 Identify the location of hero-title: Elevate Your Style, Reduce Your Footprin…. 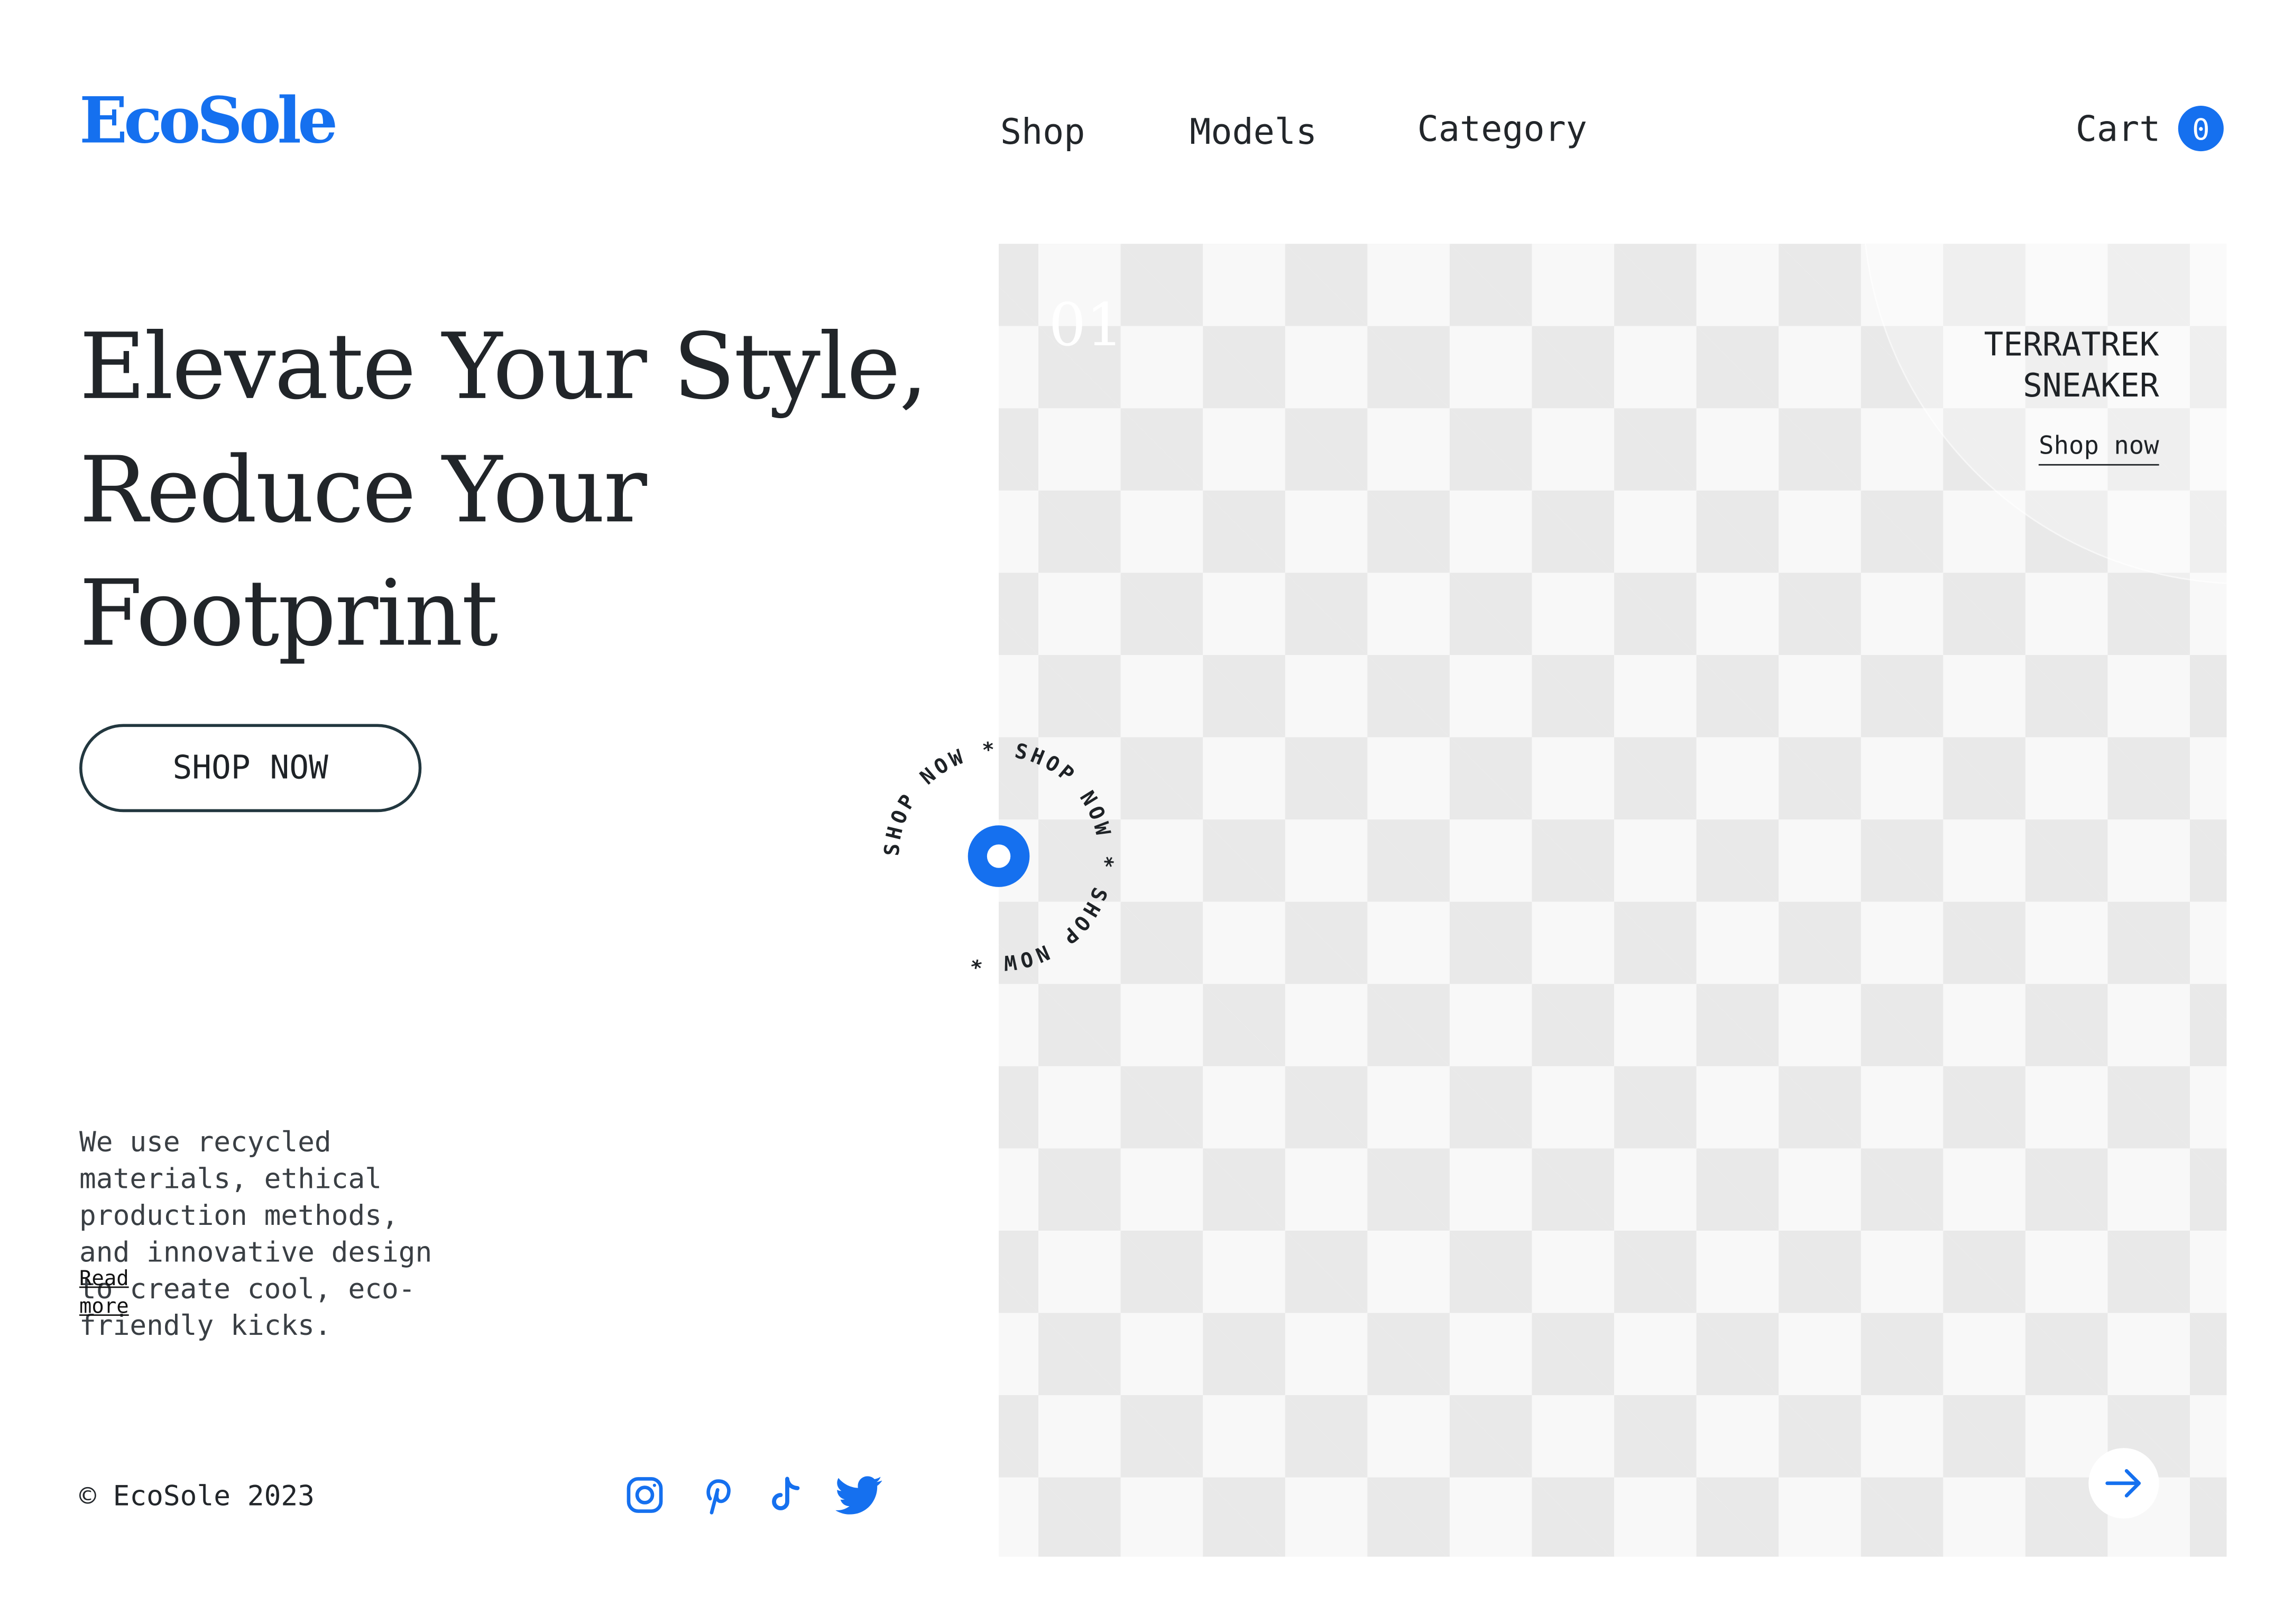
(520, 491).